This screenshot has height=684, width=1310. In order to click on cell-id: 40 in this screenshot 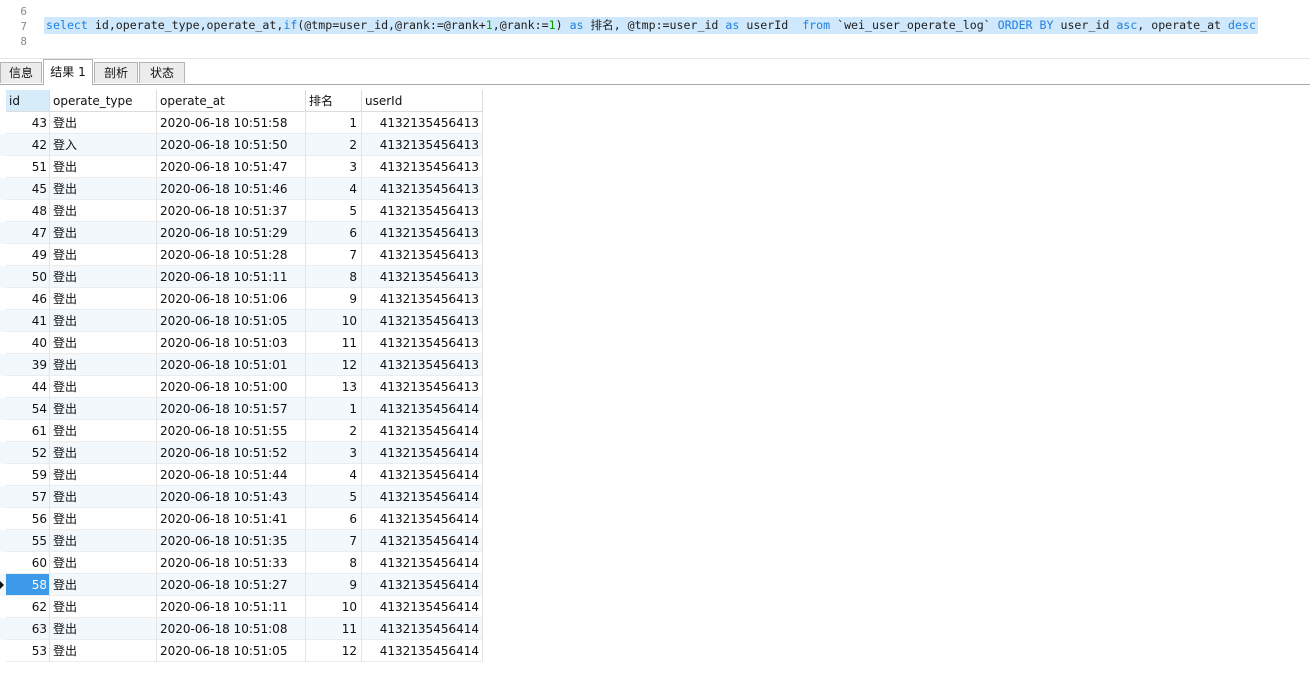, I will do `click(28, 343)`.